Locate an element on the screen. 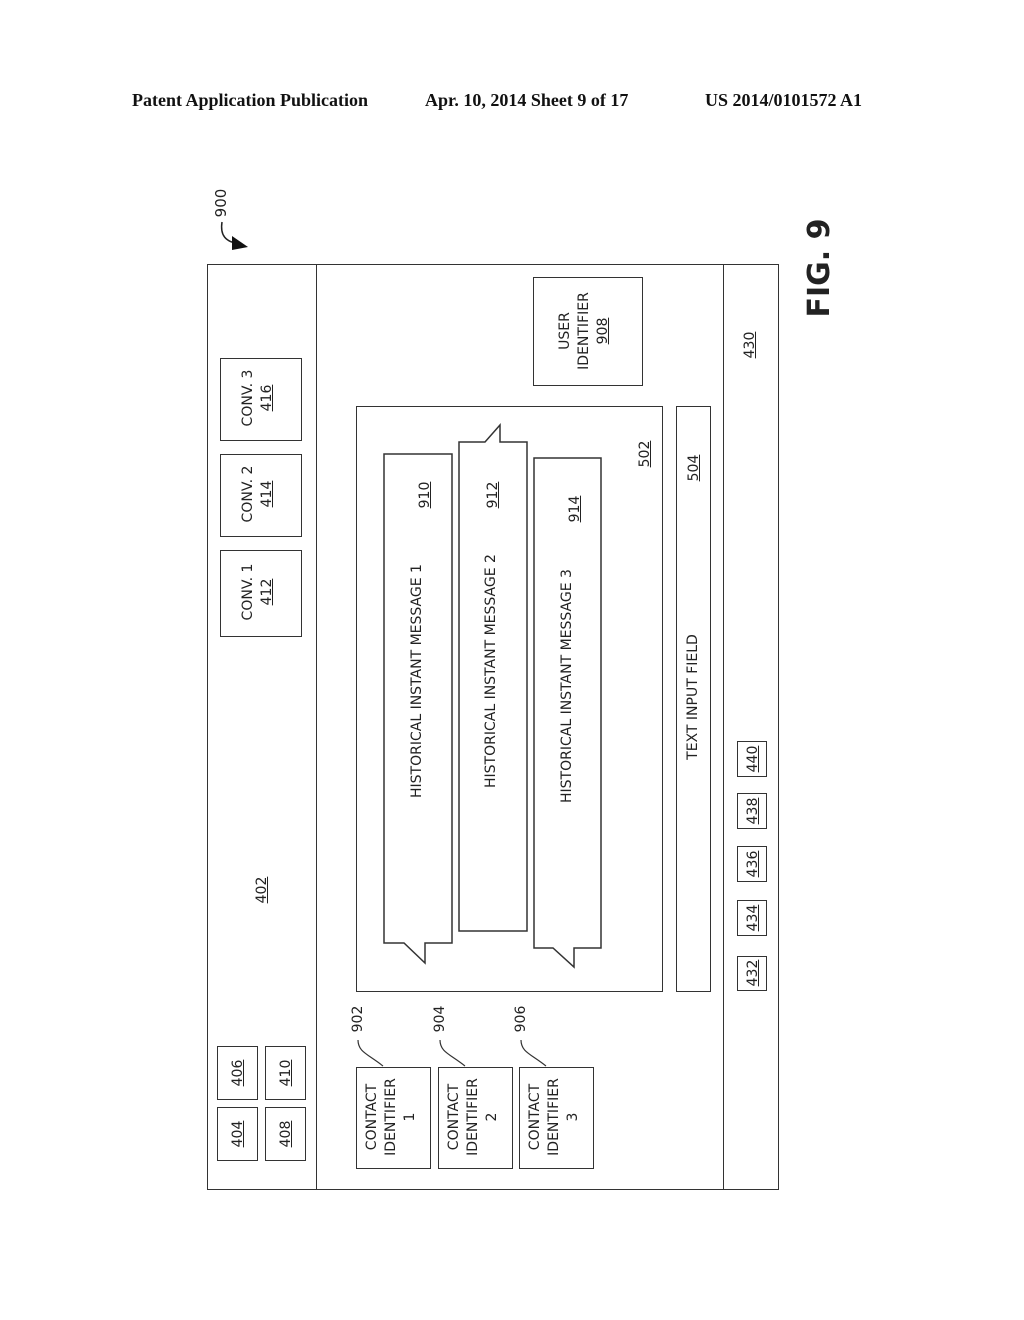  user-identifier-content: USER IDENTIFIER 908 is located at coordinates (589, 331).